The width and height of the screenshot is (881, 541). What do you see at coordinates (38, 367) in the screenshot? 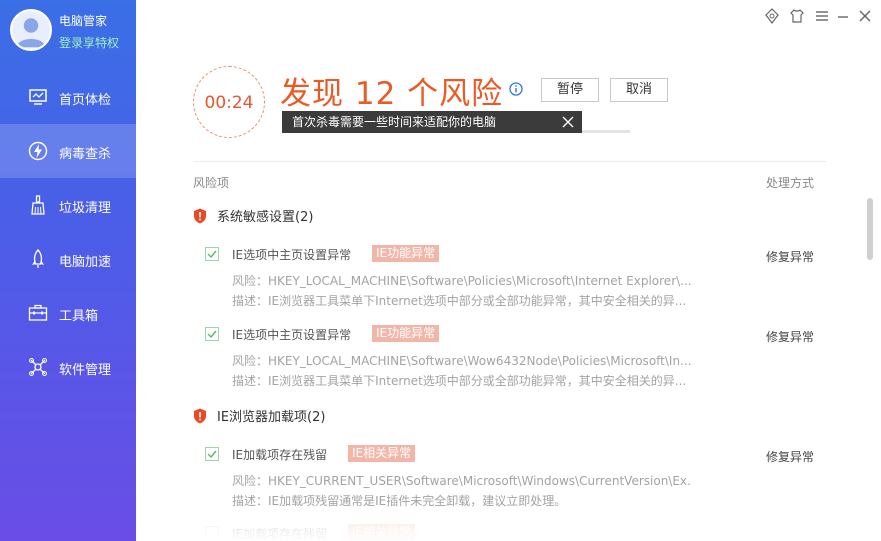
I see `apps-icon` at bounding box center [38, 367].